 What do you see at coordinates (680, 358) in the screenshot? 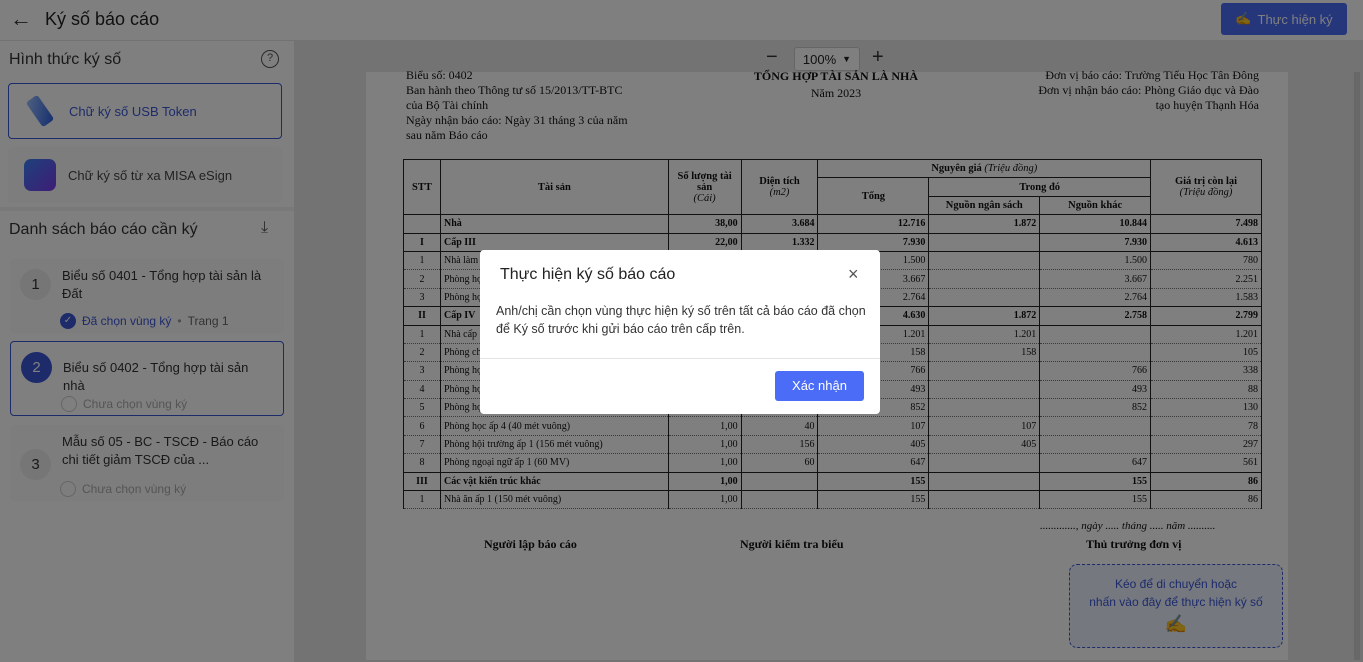
I see `divider` at bounding box center [680, 358].